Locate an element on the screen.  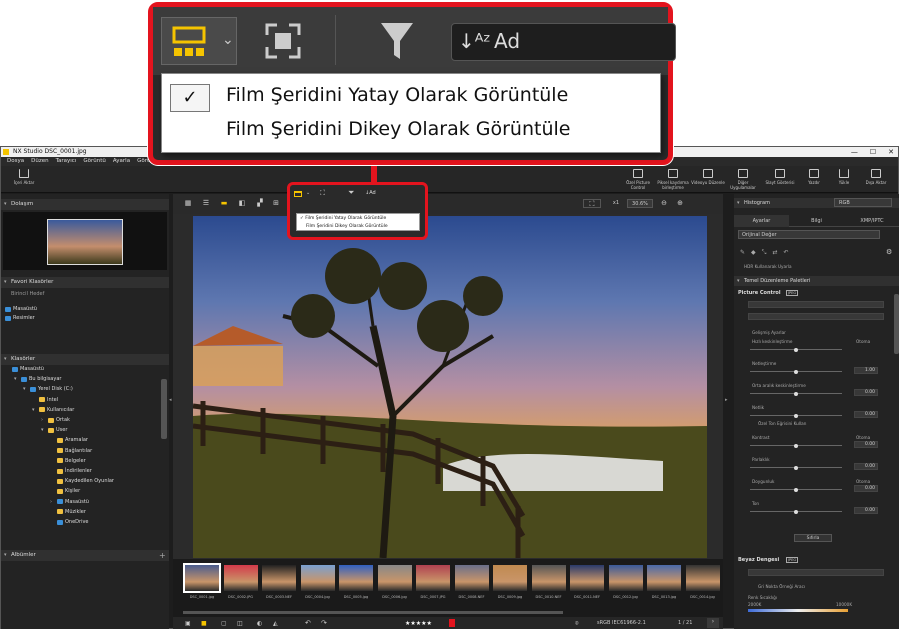
menu-duzen: Düzen is located at coordinates (39, 161).